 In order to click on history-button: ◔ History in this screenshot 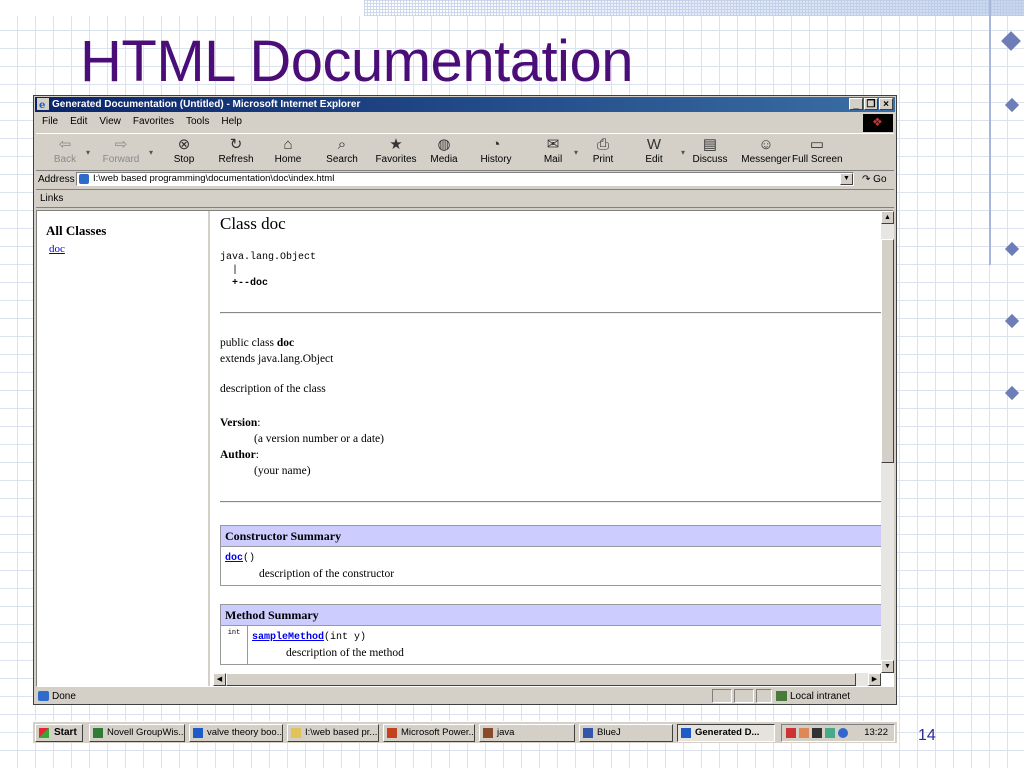, I will do `click(496, 151)`.